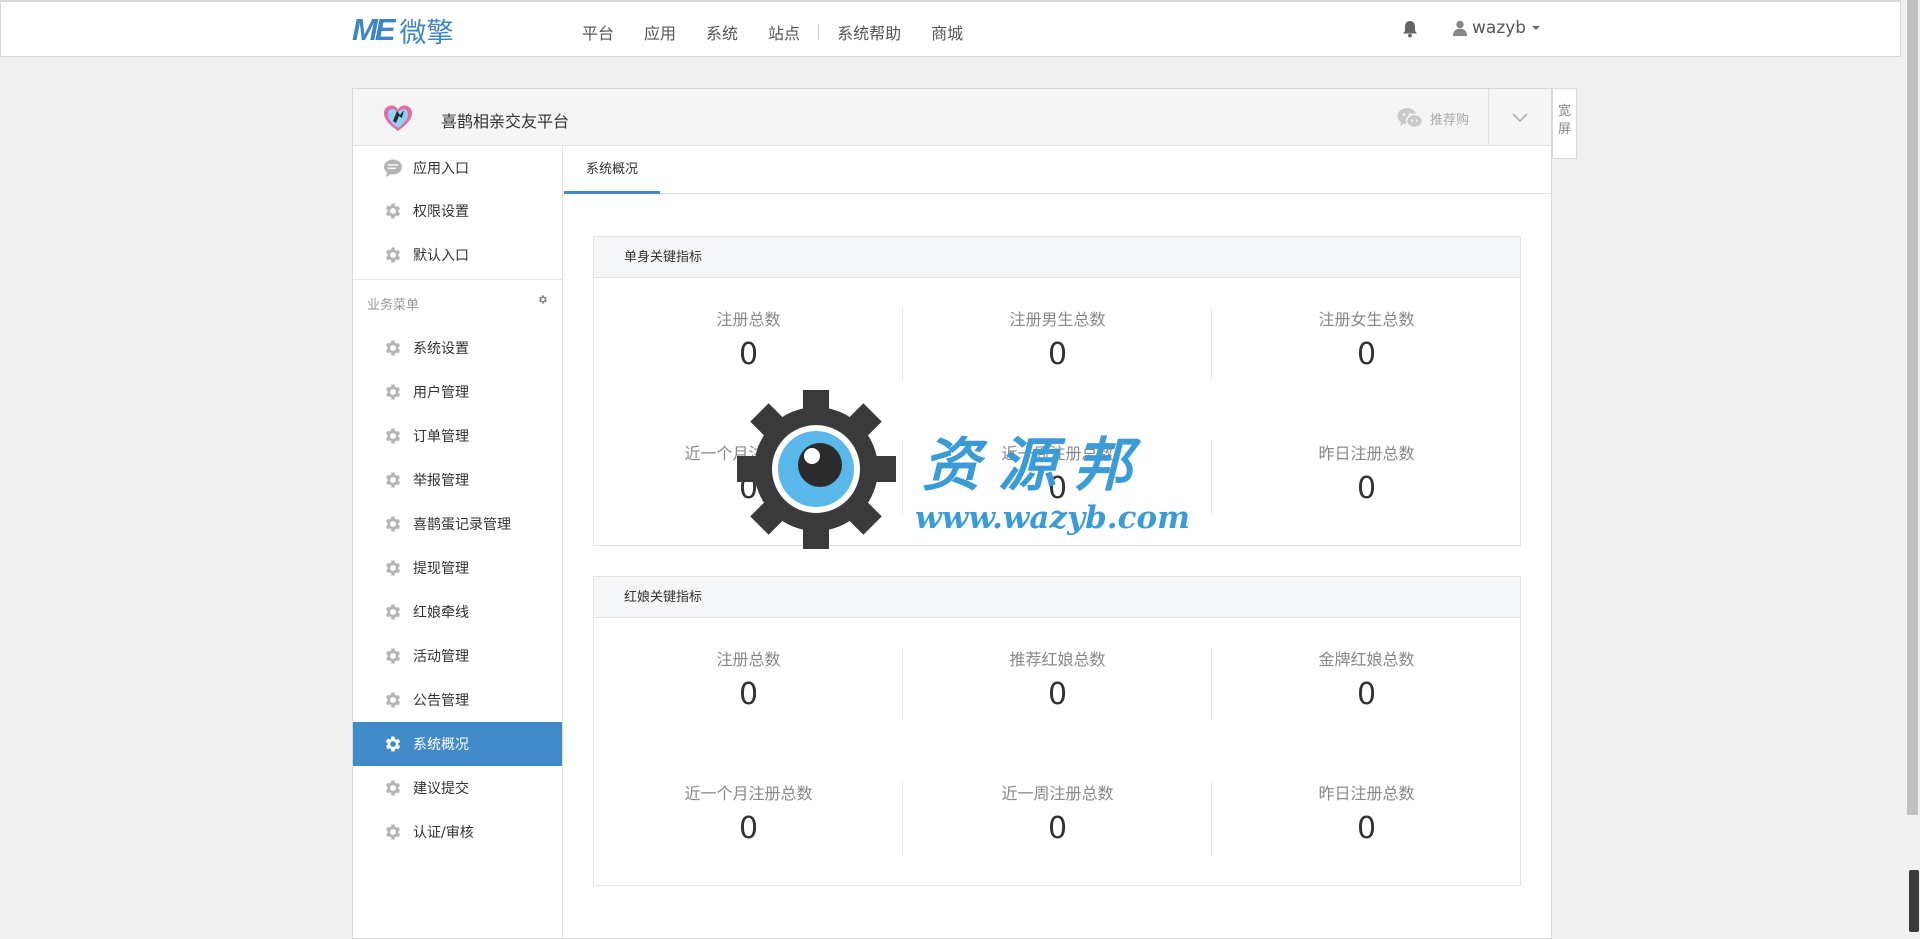 The image size is (1920, 939). Describe the element at coordinates (505, 121) in the screenshot. I see `app-title: 喜鹊相亲交友平台` at that location.